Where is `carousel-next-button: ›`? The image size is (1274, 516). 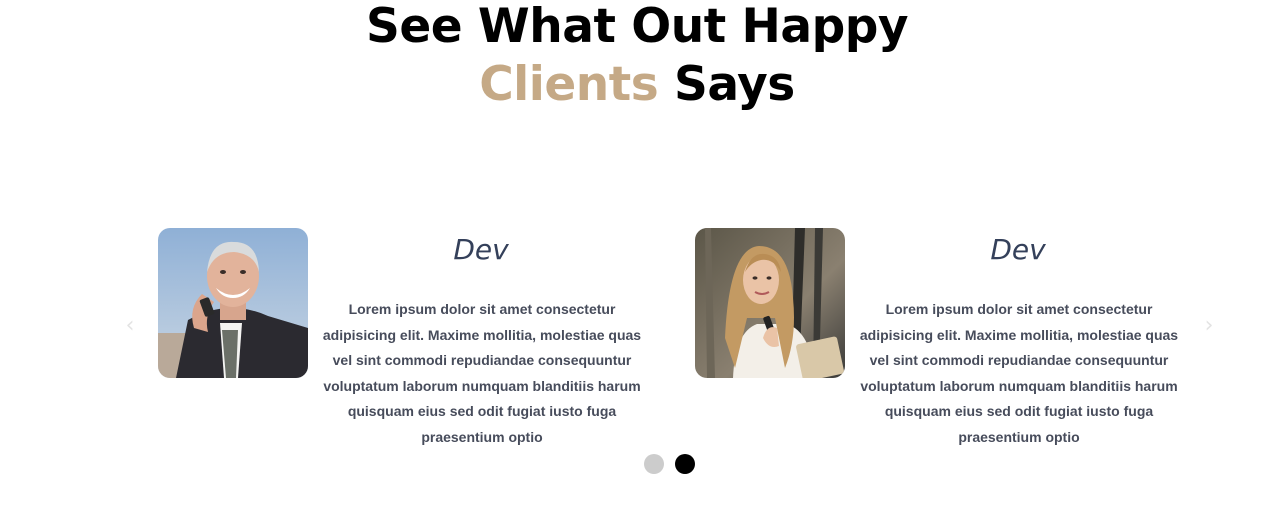 carousel-next-button: › is located at coordinates (1209, 326).